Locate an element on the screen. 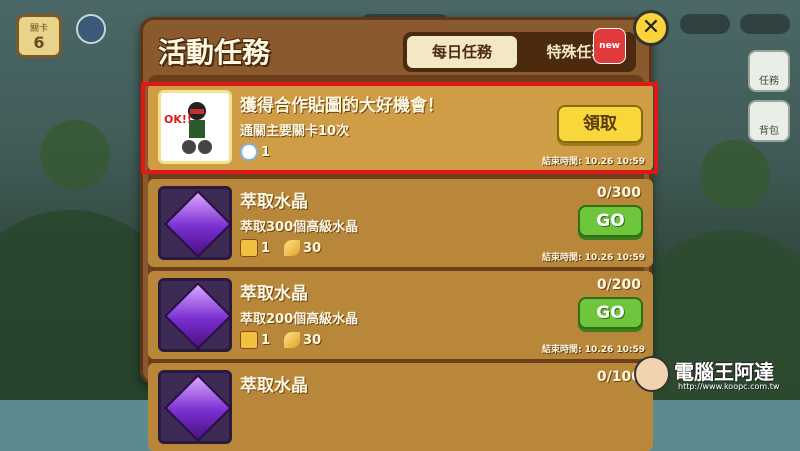  side-task-button: 任務 is located at coordinates (769, 71).